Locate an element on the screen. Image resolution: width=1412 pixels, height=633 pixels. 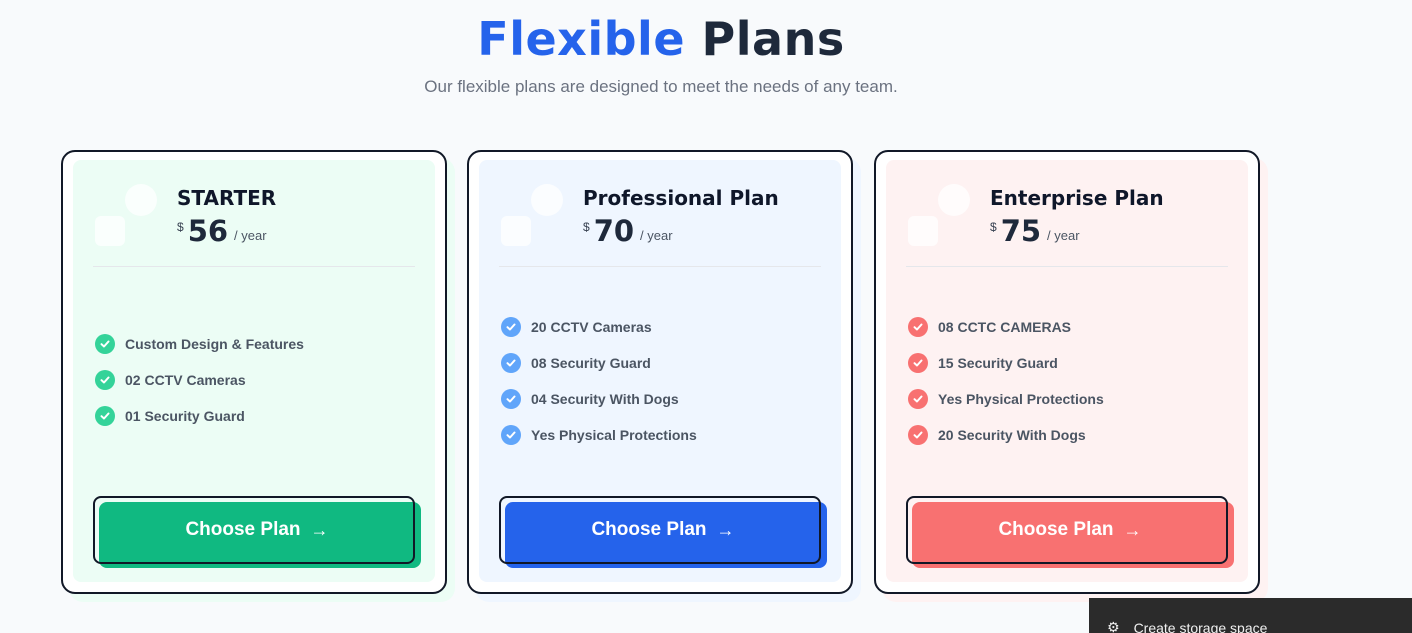
feature-item: 08 Security Guard is located at coordinates (599, 363).